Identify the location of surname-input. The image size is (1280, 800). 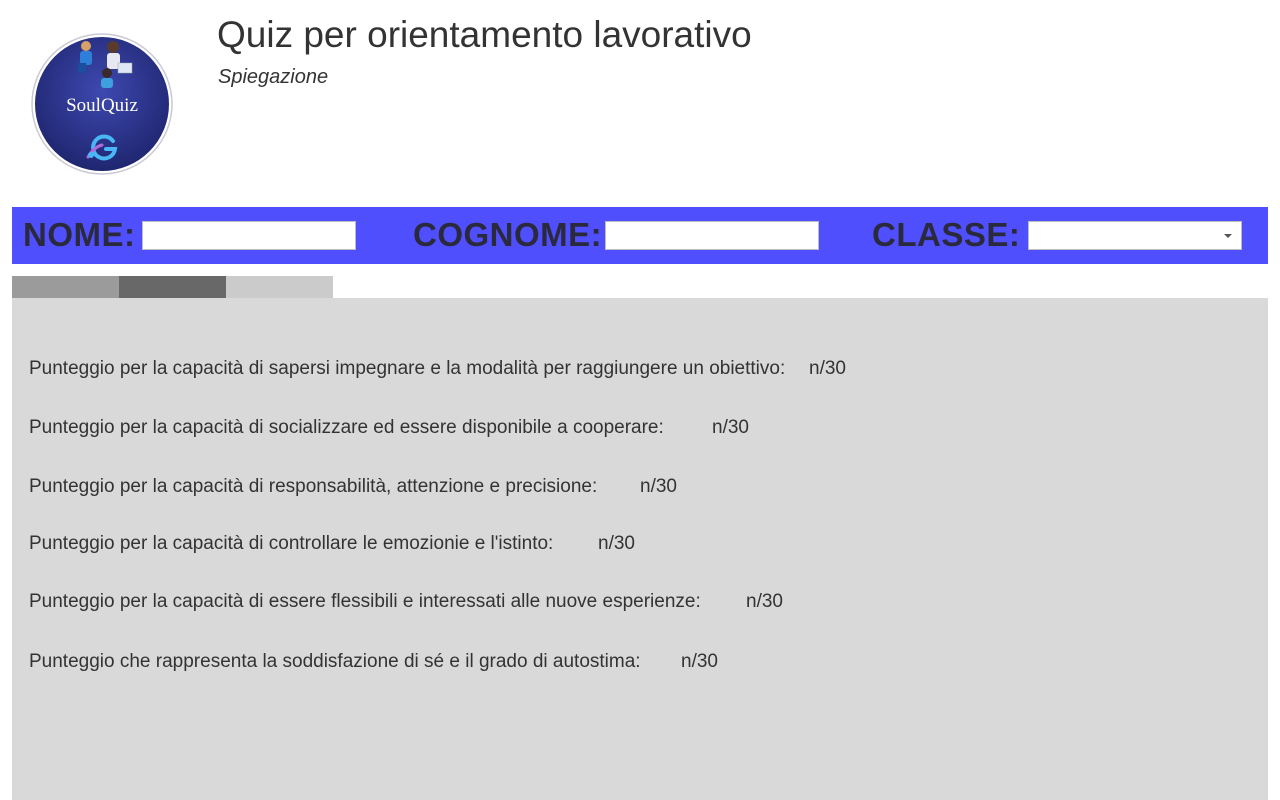
(712, 235).